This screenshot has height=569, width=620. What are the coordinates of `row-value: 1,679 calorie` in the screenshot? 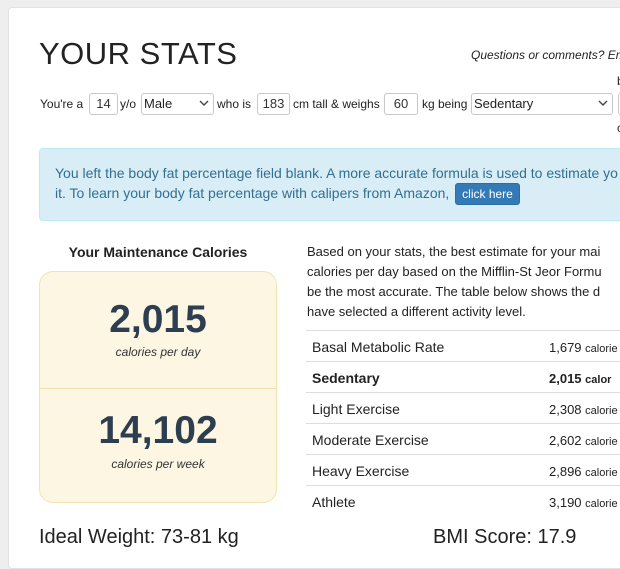 It's located at (583, 347).